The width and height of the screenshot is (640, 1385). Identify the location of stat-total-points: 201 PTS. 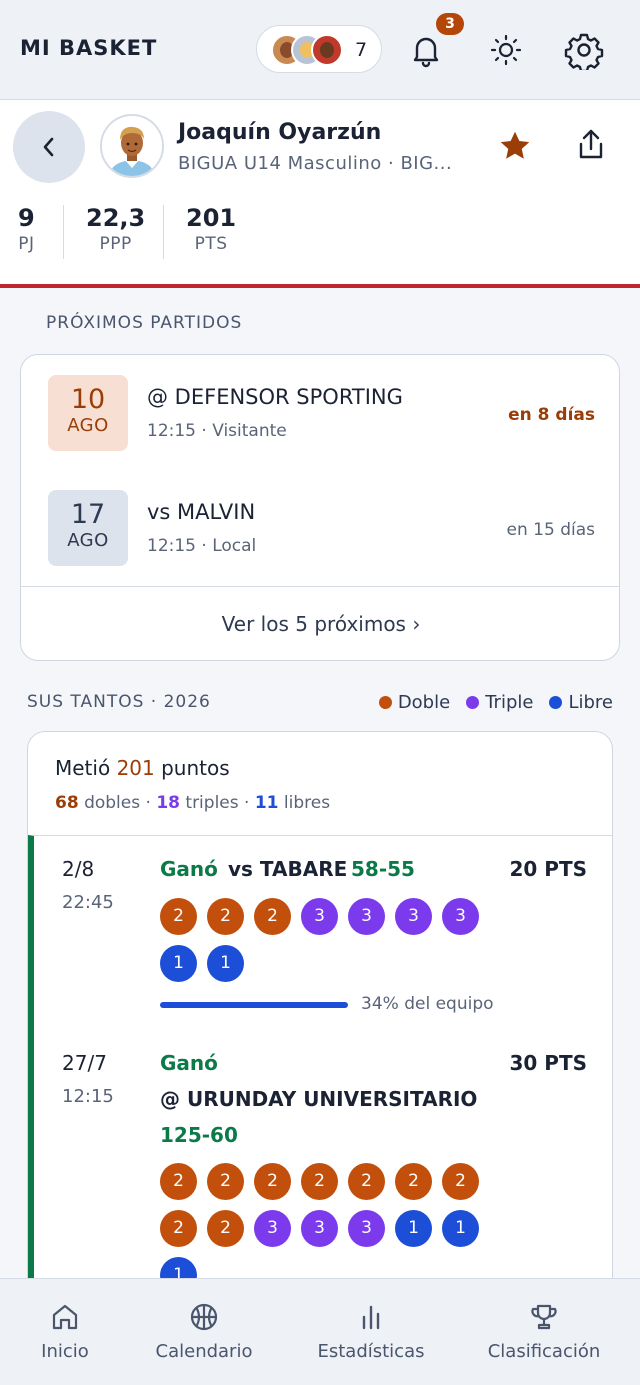
(211, 229).